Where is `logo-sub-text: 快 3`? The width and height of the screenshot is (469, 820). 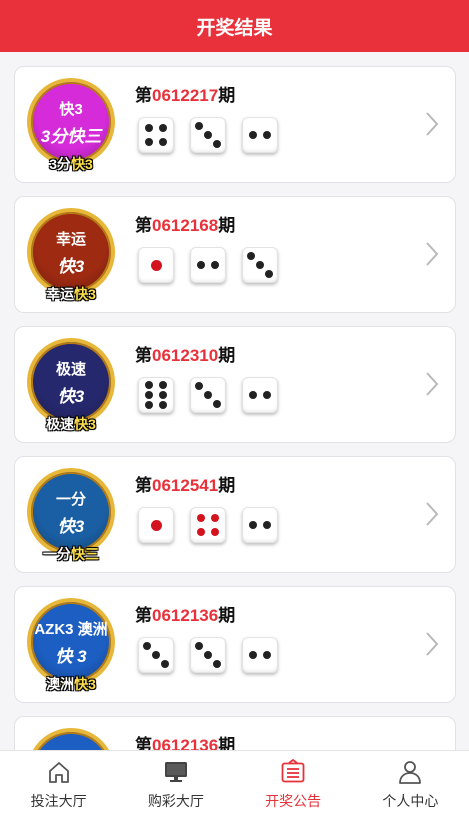 logo-sub-text: 快 3 is located at coordinates (71, 656).